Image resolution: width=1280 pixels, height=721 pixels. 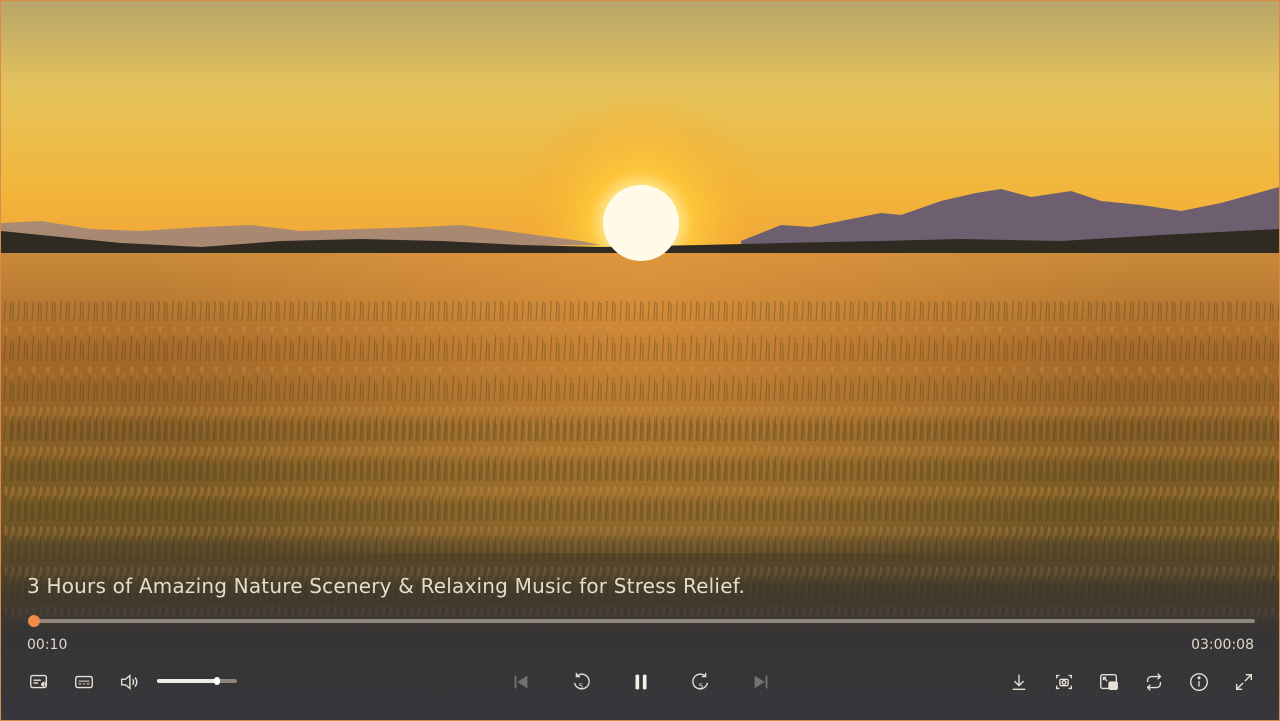 I want to click on download-button, so click(x=1019, y=682).